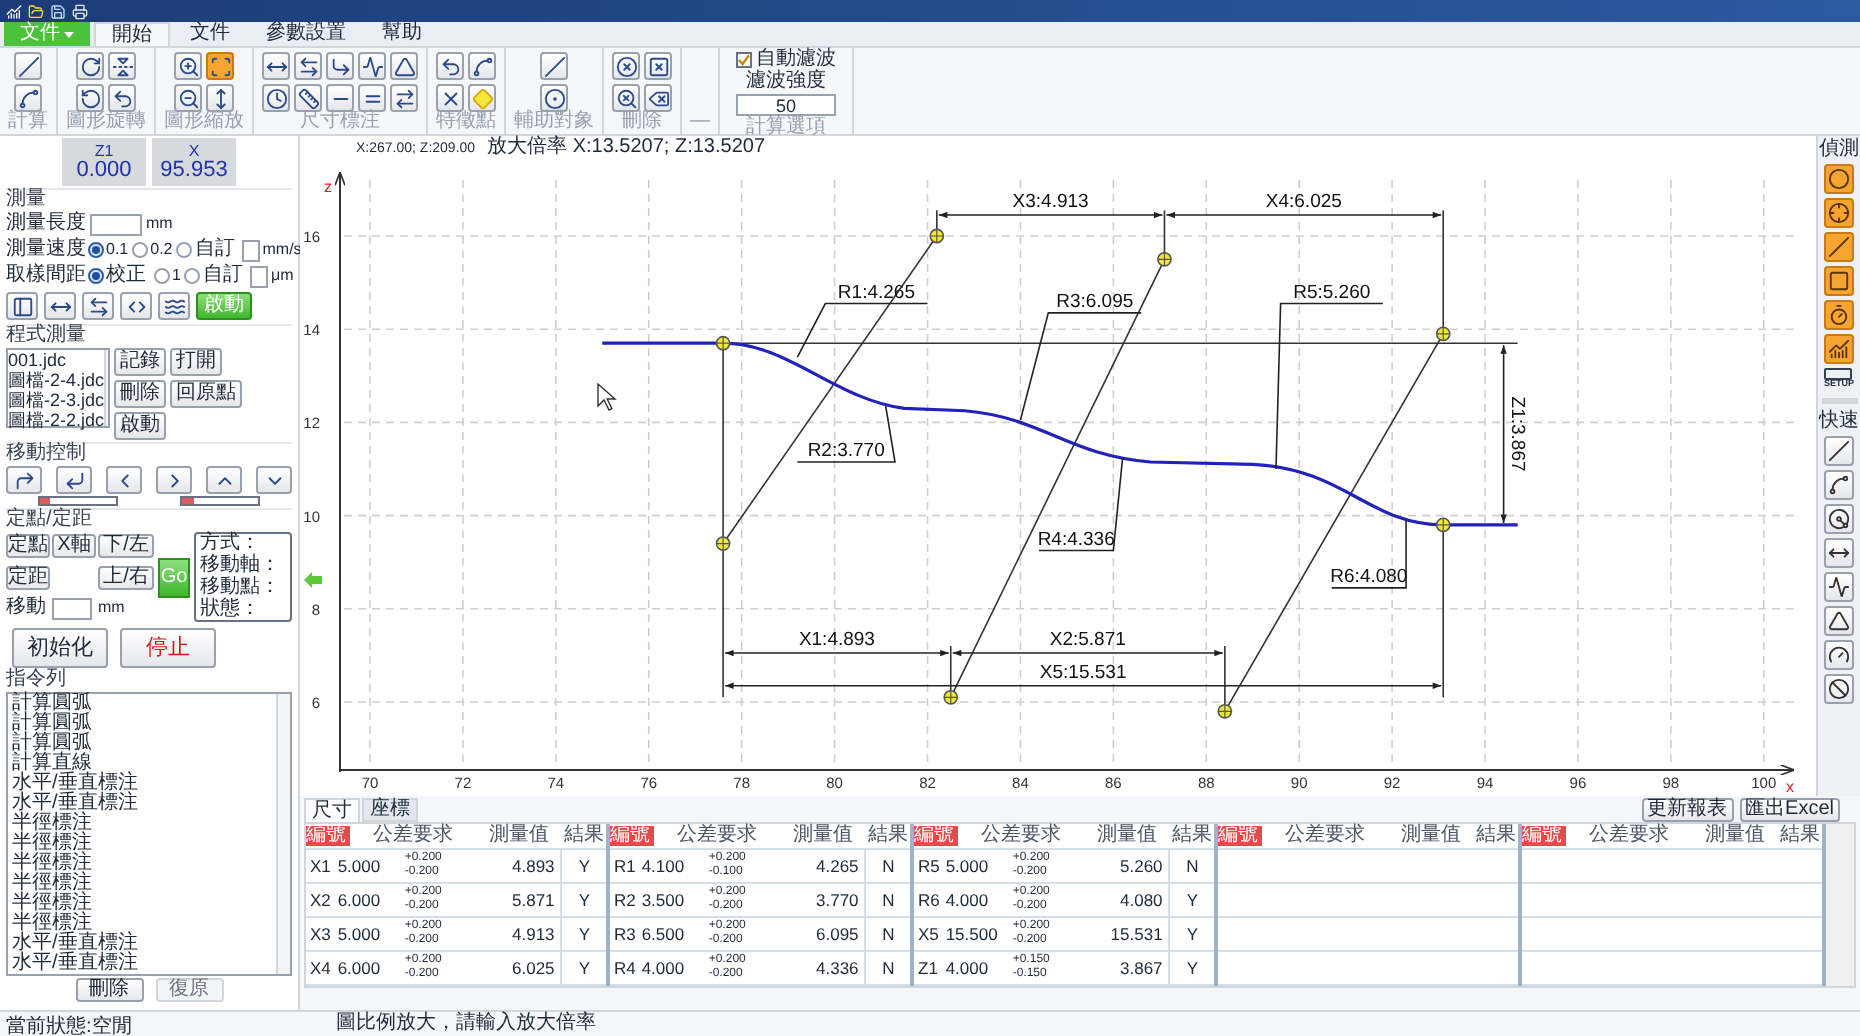 Image resolution: width=1860 pixels, height=1036 pixels. Describe the element at coordinates (340, 66) in the screenshot. I see `corner-arrow-button` at that location.